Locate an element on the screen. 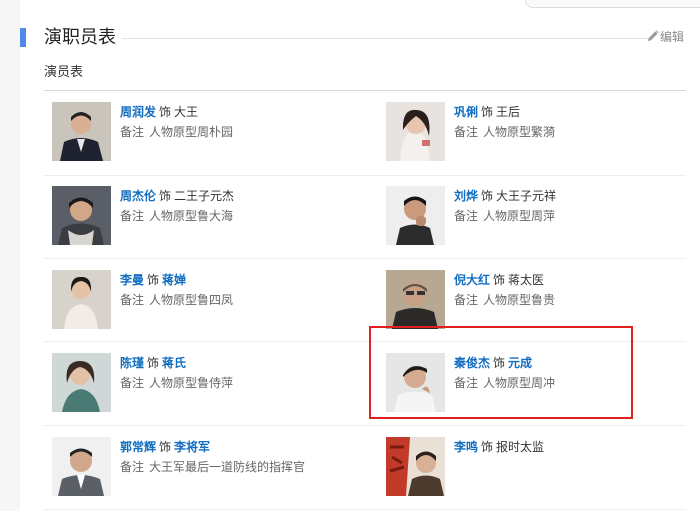  role-name: 报时太监 is located at coordinates (520, 447).